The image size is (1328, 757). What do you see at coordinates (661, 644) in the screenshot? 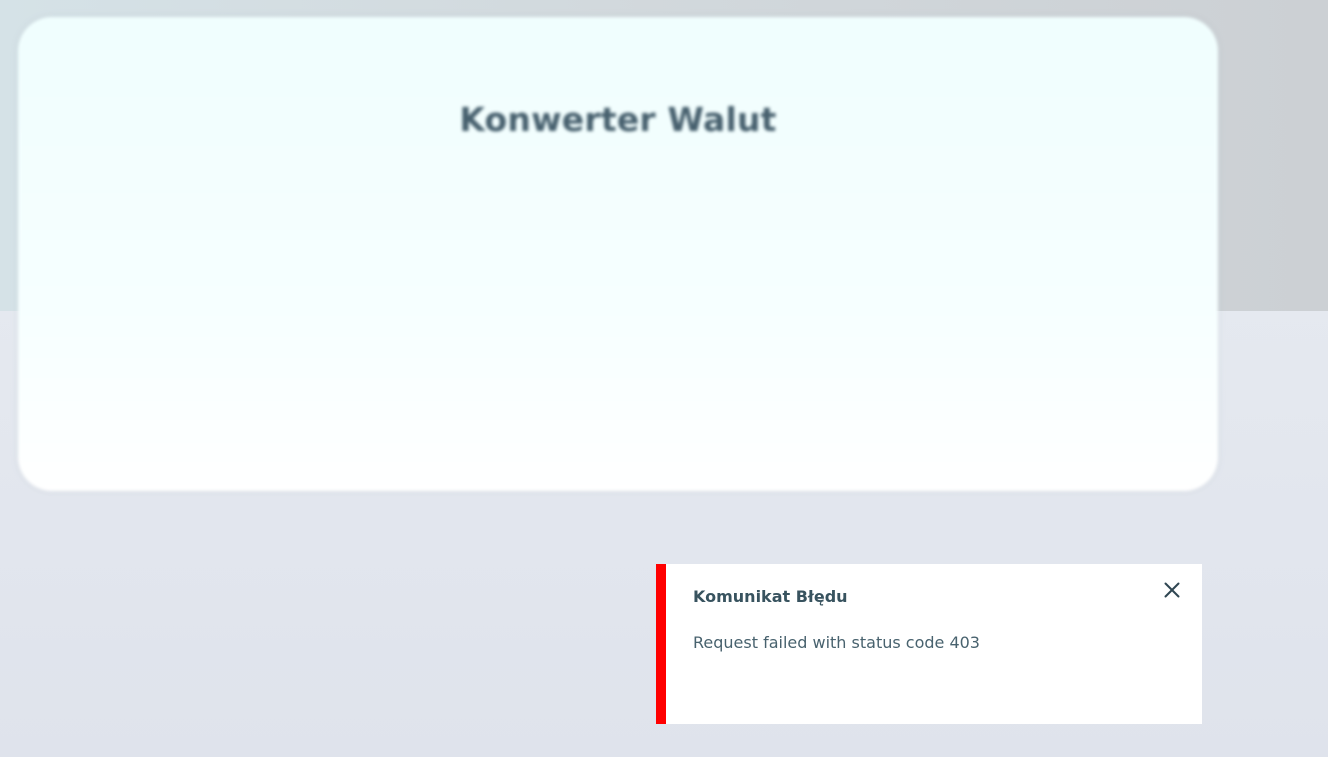
I see `toast-error-accent` at bounding box center [661, 644].